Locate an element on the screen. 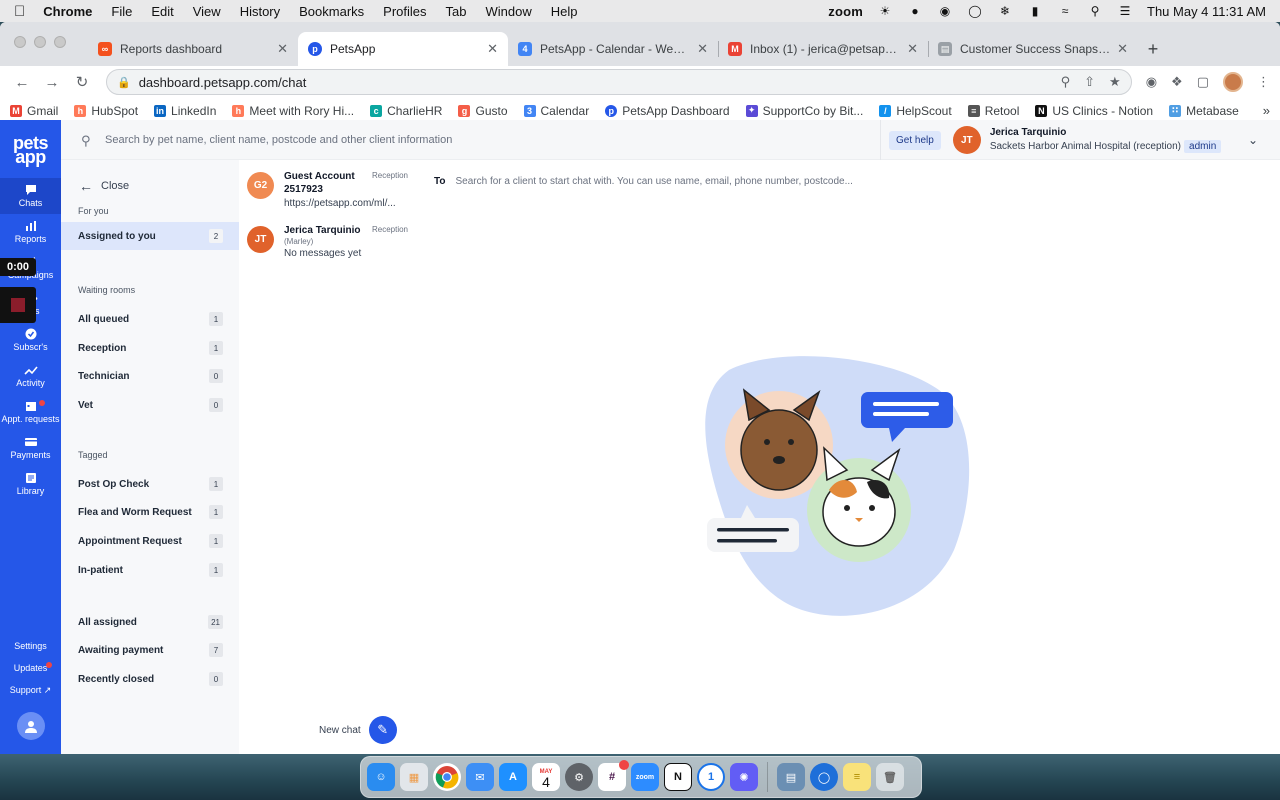 The height and width of the screenshot is (800, 1280). stop-recording-button is located at coordinates (18, 305).